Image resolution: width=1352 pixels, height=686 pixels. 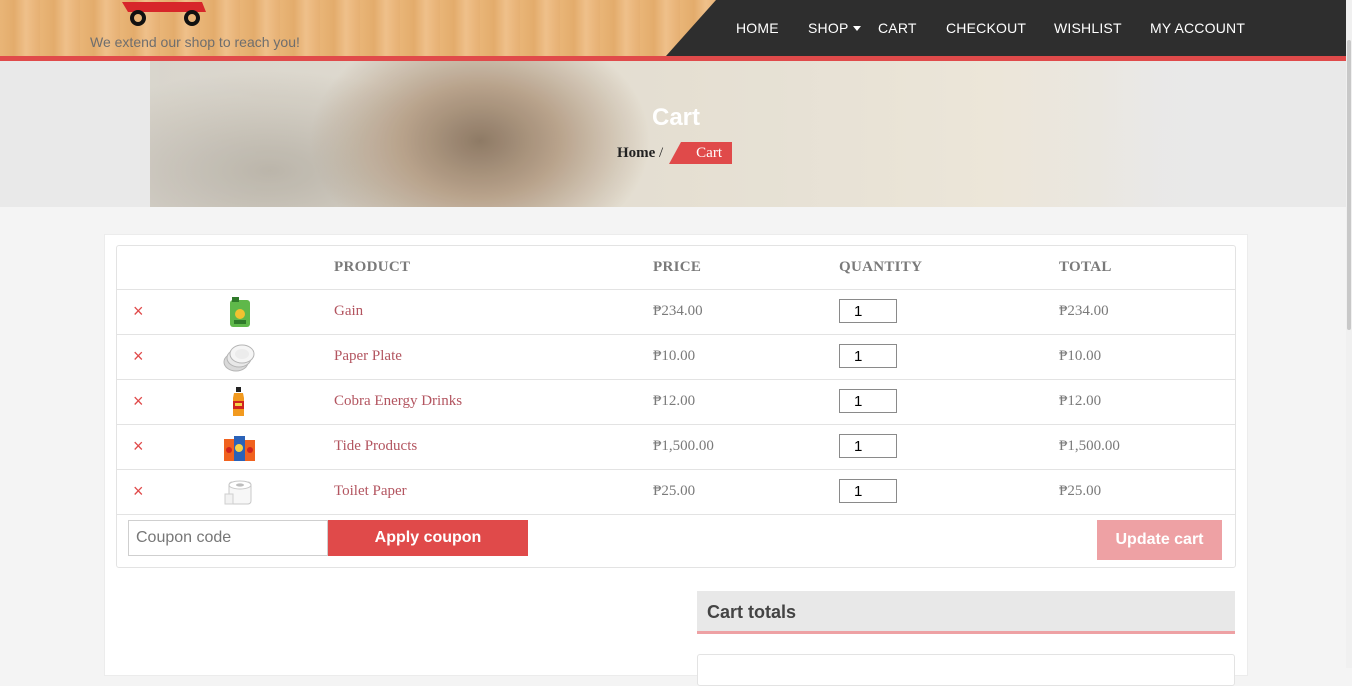 I want to click on apply-coupon-button: Apply coupon, so click(x=428, y=538).